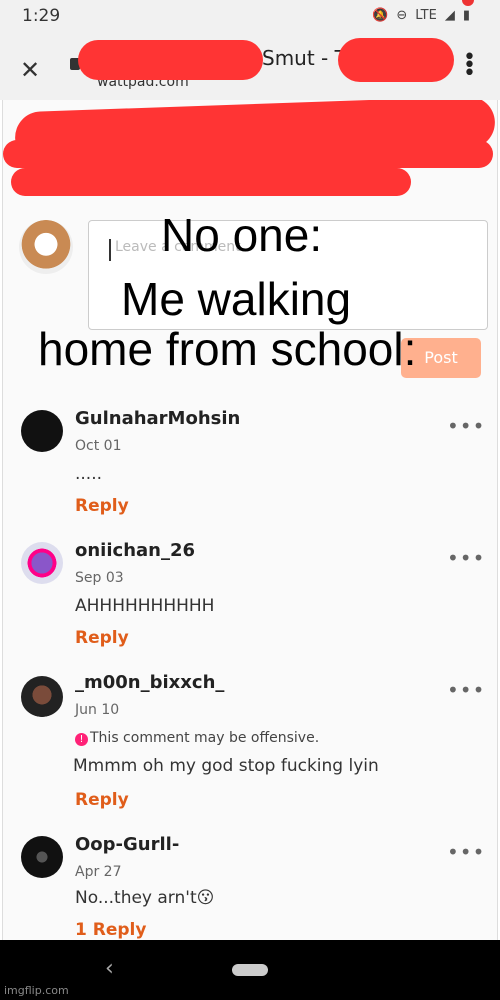  What do you see at coordinates (469, 66) in the screenshot?
I see `more-menu-icon: • • •` at bounding box center [469, 66].